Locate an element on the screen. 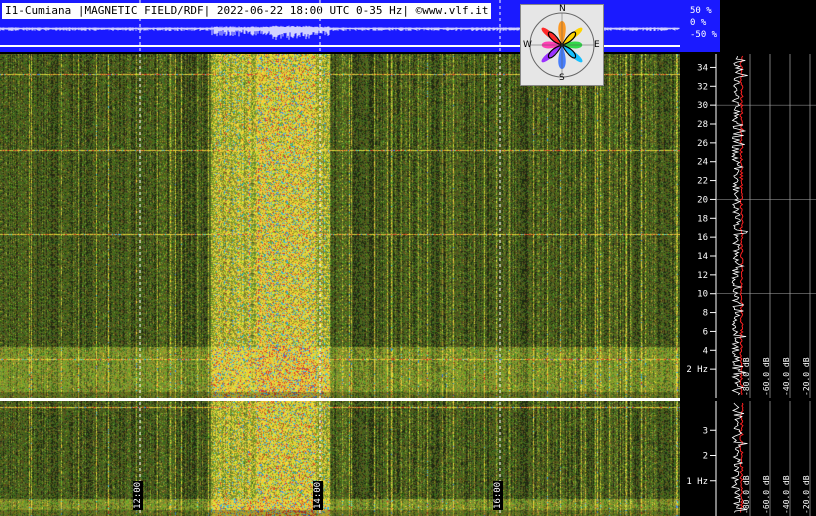  frequency-tick-label: 1 Hz is located at coordinates (697, 482).